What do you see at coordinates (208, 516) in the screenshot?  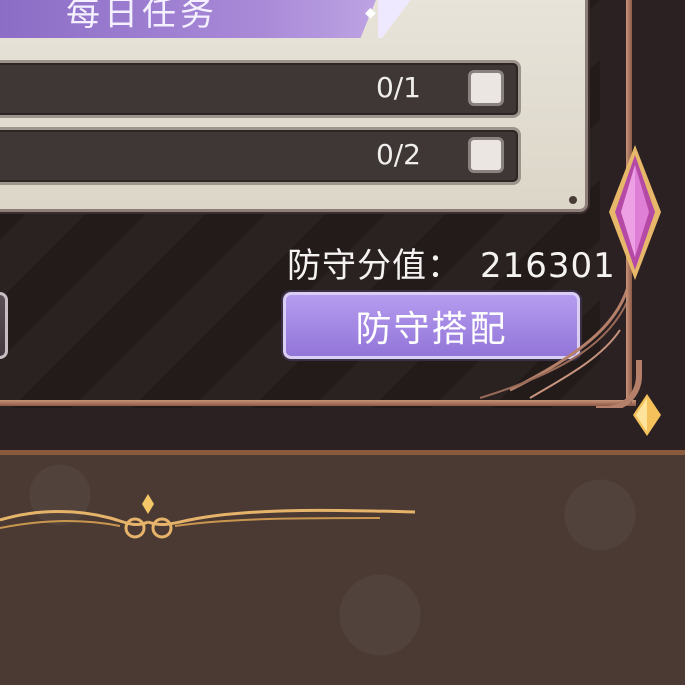 I see `gold-flourish-ornament` at bounding box center [208, 516].